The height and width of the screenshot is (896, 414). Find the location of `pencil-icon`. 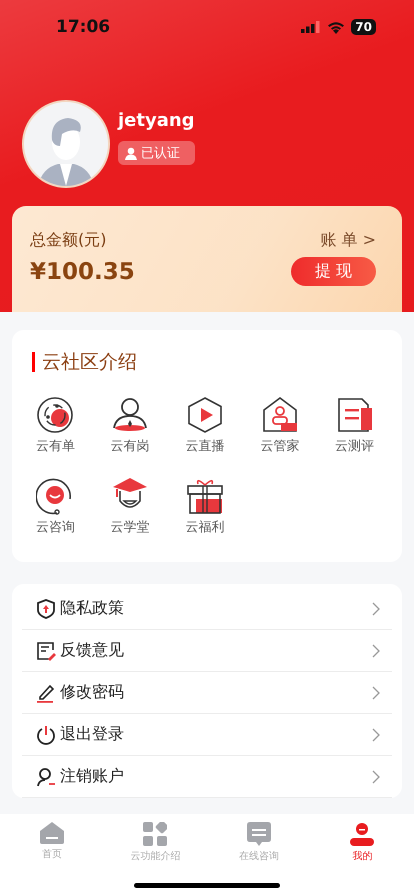

pencil-icon is located at coordinates (46, 692).